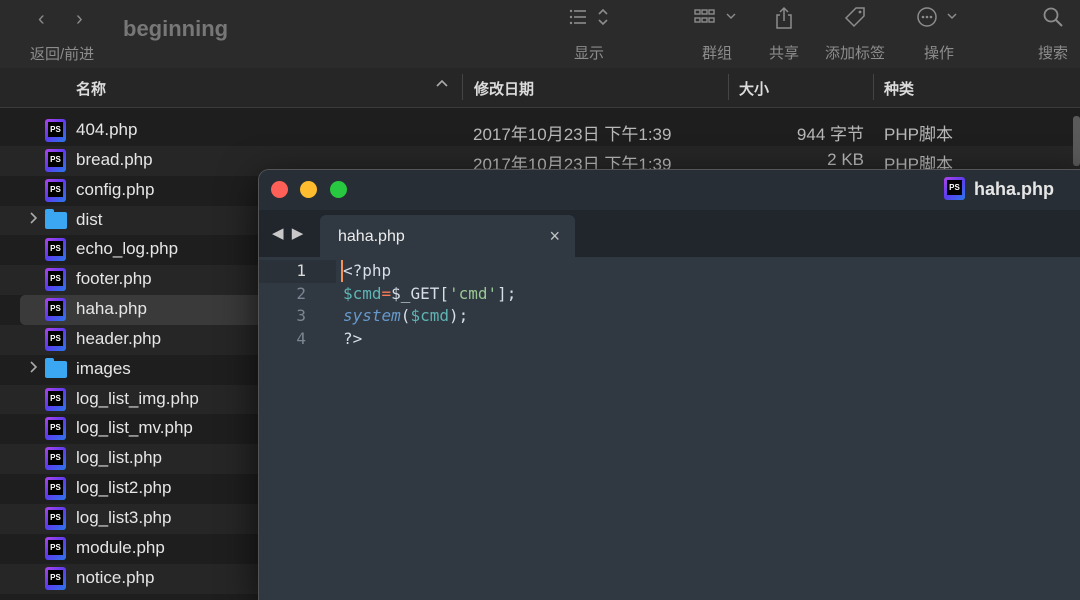 Image resolution: width=1080 pixels, height=600 pixels. What do you see at coordinates (308, 189) in the screenshot?
I see `minimize-window-button` at bounding box center [308, 189].